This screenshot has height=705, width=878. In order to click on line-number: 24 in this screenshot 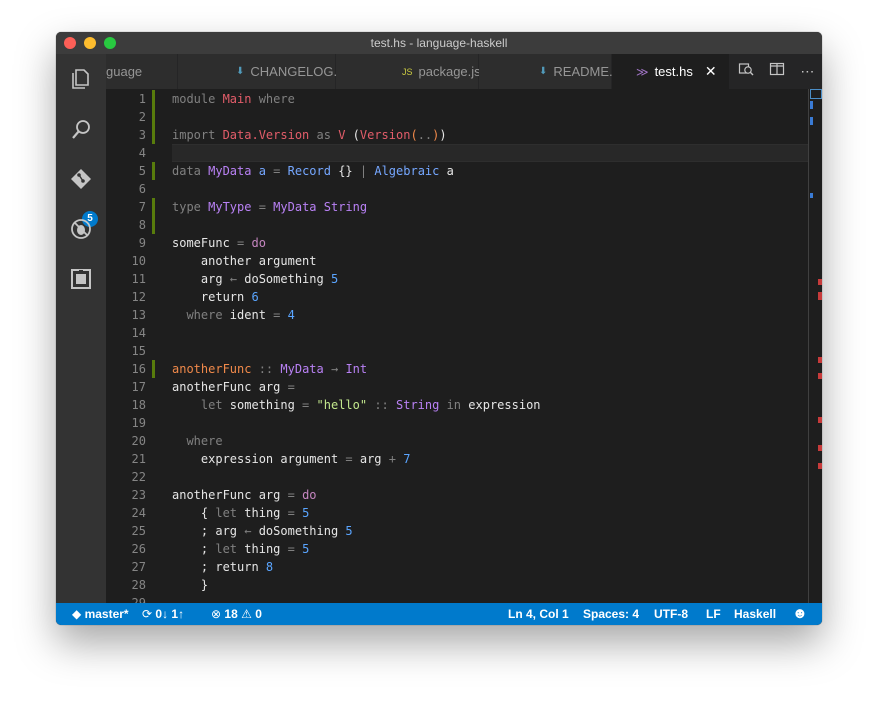, I will do `click(138, 513)`.